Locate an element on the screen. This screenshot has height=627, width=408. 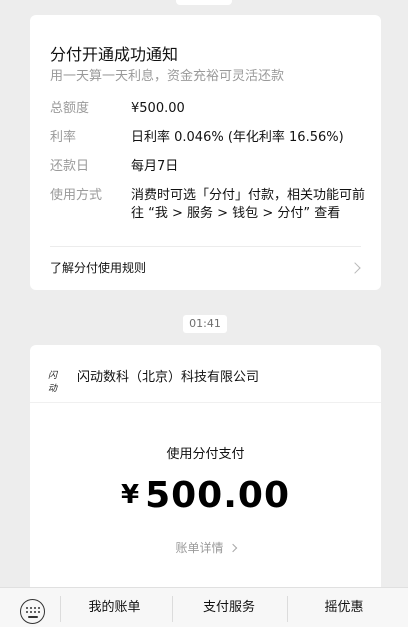
keyboard-icon is located at coordinates (32, 611).